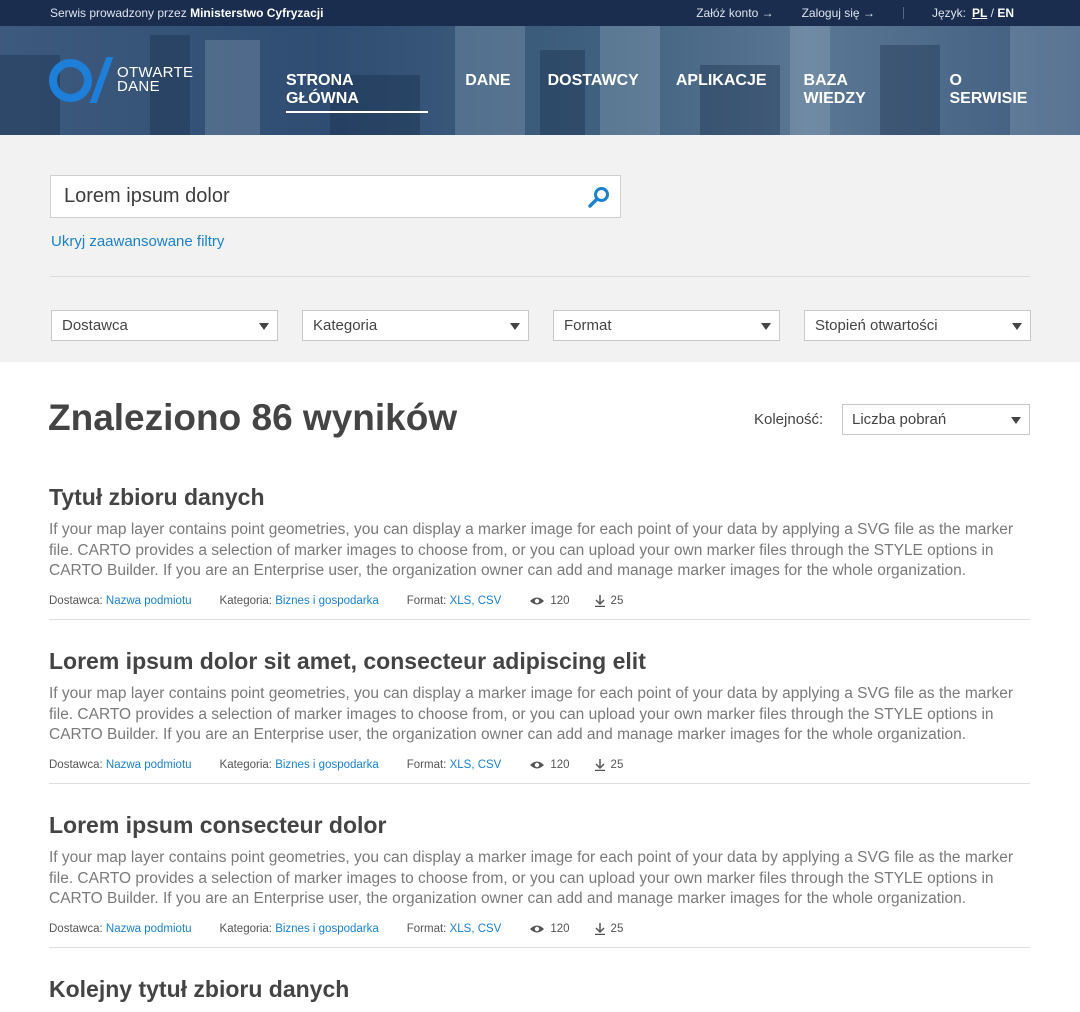 The image size is (1080, 1012). I want to click on results-count-heading: Znaleziono 86 wyników, so click(253, 417).